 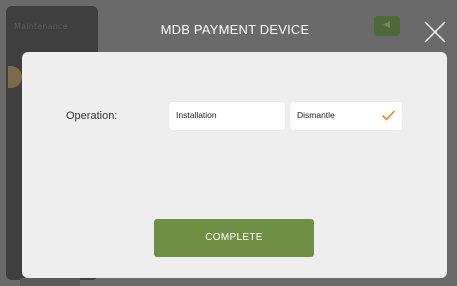 I want to click on close-icon, so click(x=435, y=32).